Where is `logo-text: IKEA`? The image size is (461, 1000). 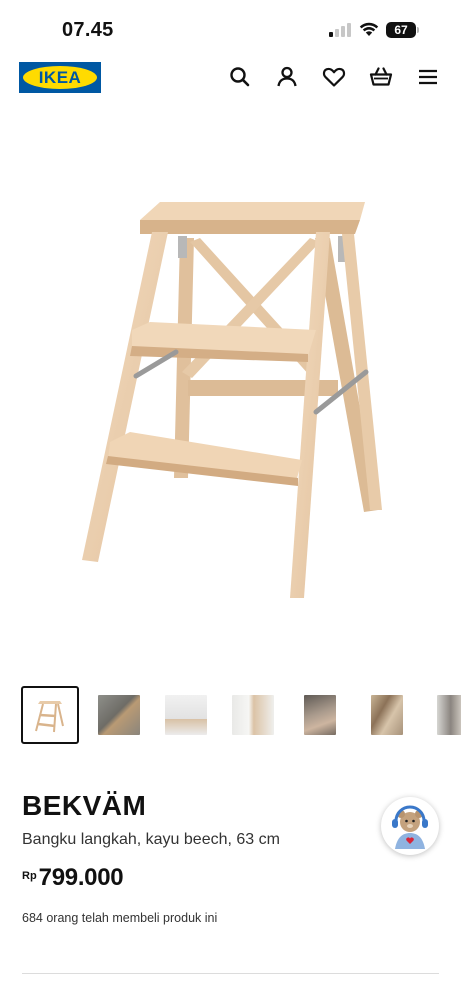
logo-text: IKEA is located at coordinates (60, 77).